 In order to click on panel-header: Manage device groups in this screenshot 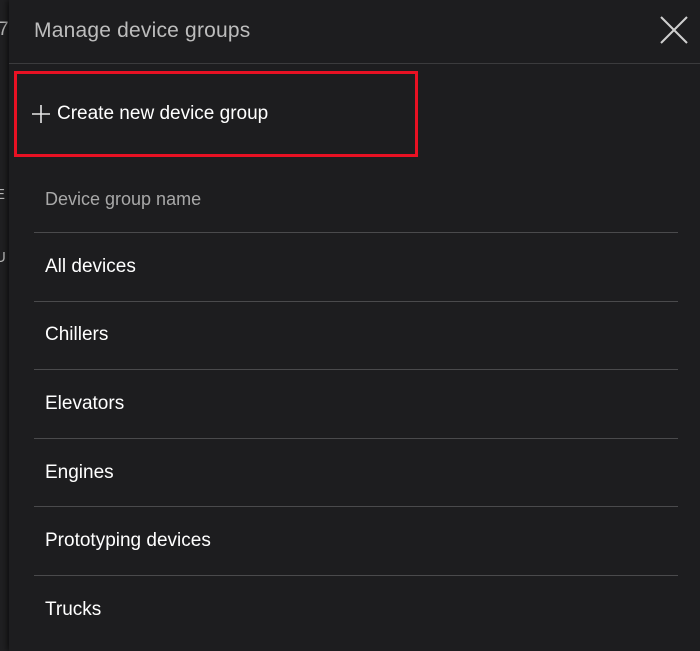, I will do `click(354, 32)`.